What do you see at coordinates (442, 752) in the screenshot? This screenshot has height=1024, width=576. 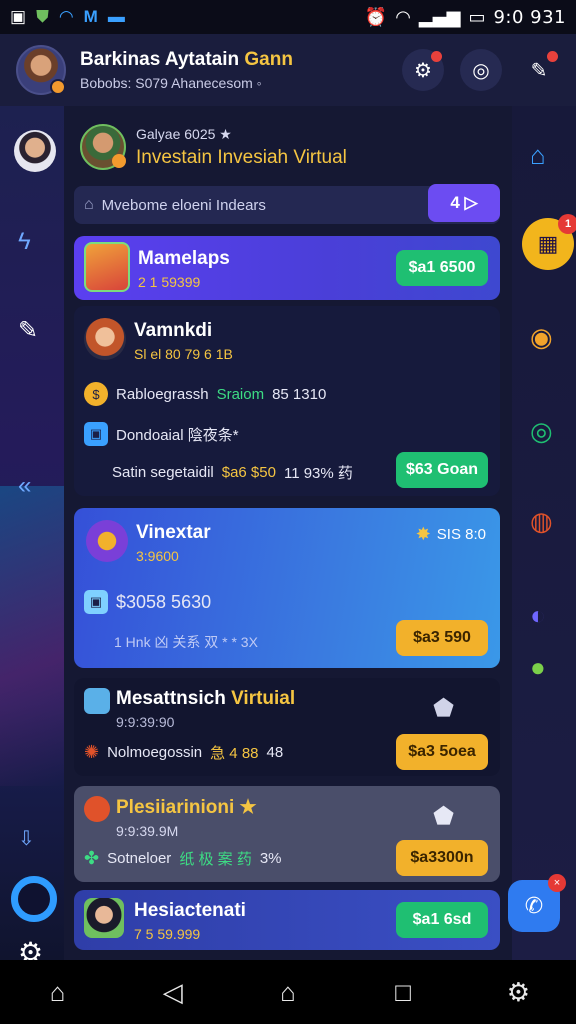 I see `card-mesattnsich-cta: $a3 5oea` at bounding box center [442, 752].